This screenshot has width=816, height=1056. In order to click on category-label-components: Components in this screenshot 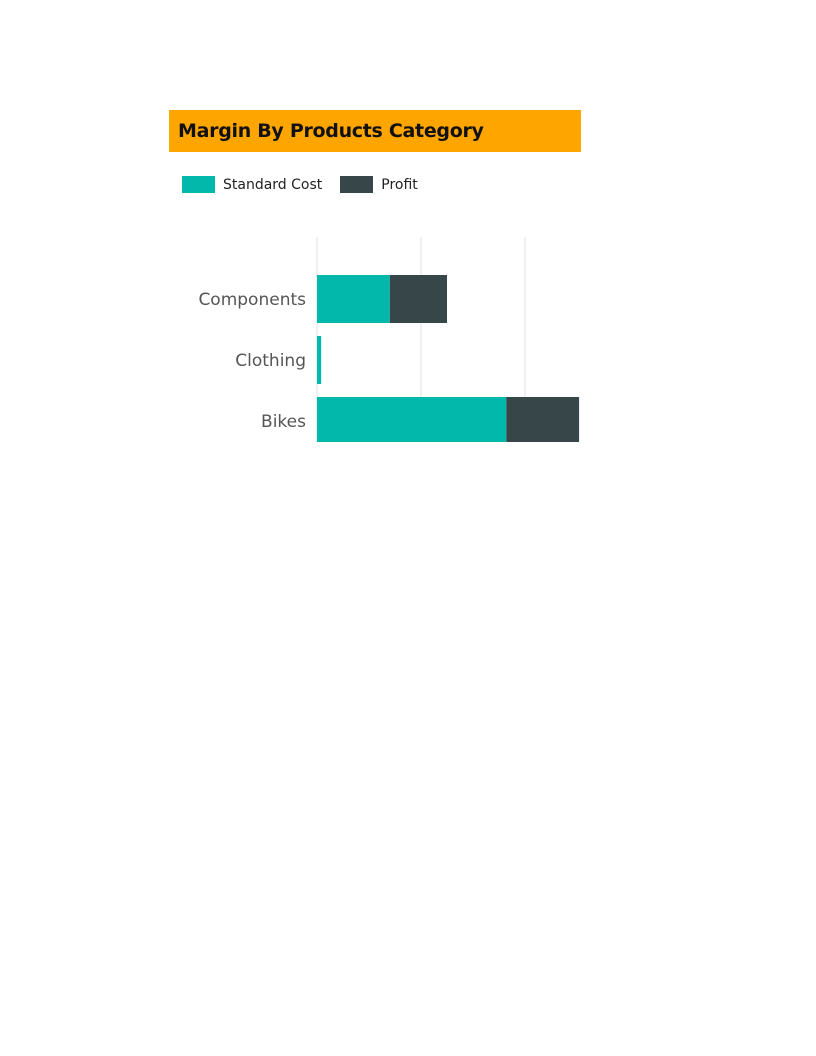, I will do `click(252, 300)`.